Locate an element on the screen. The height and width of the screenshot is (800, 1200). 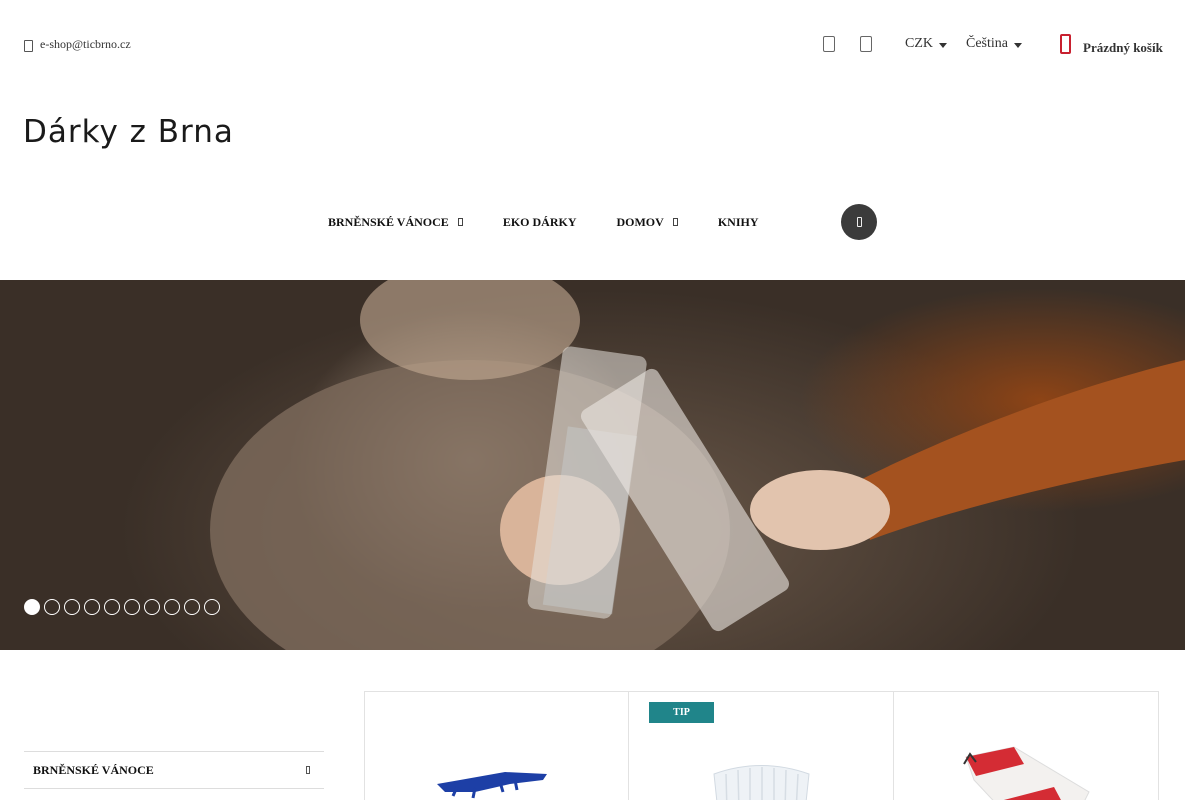
contact-email: e-shop@ticbrno.cz is located at coordinates (76, 44).